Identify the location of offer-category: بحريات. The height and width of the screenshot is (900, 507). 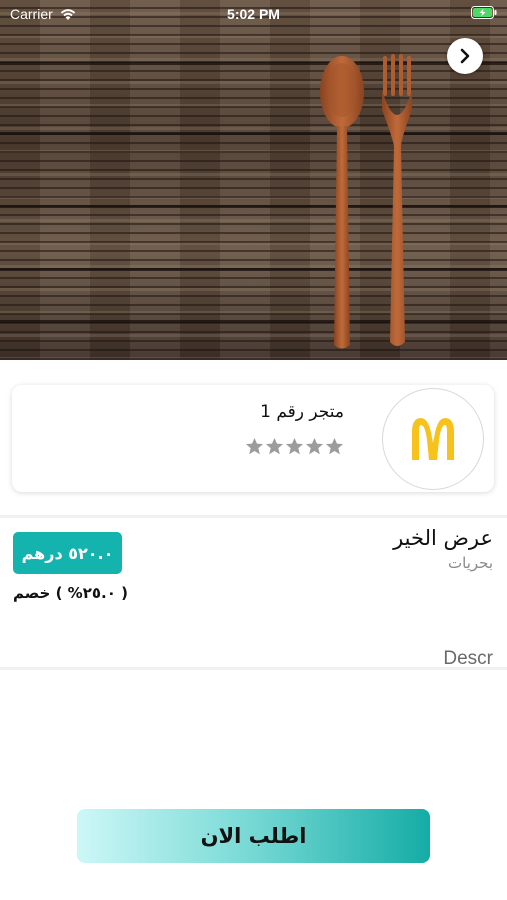
(470, 563).